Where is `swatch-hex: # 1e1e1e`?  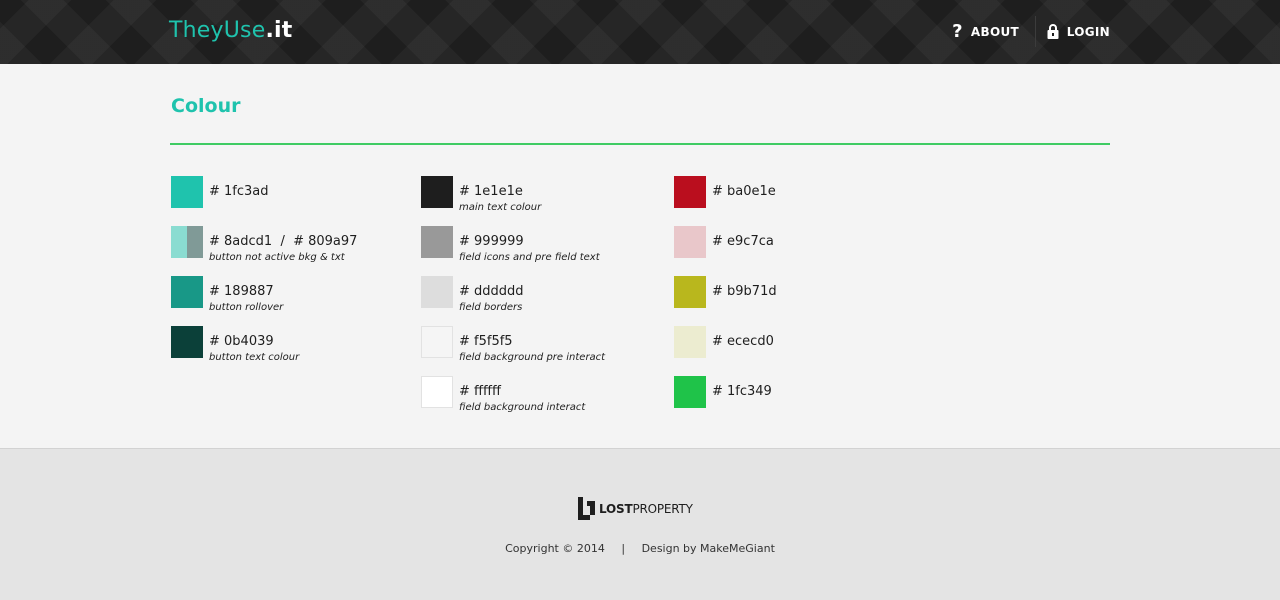
swatch-hex: # 1e1e1e is located at coordinates (491, 191).